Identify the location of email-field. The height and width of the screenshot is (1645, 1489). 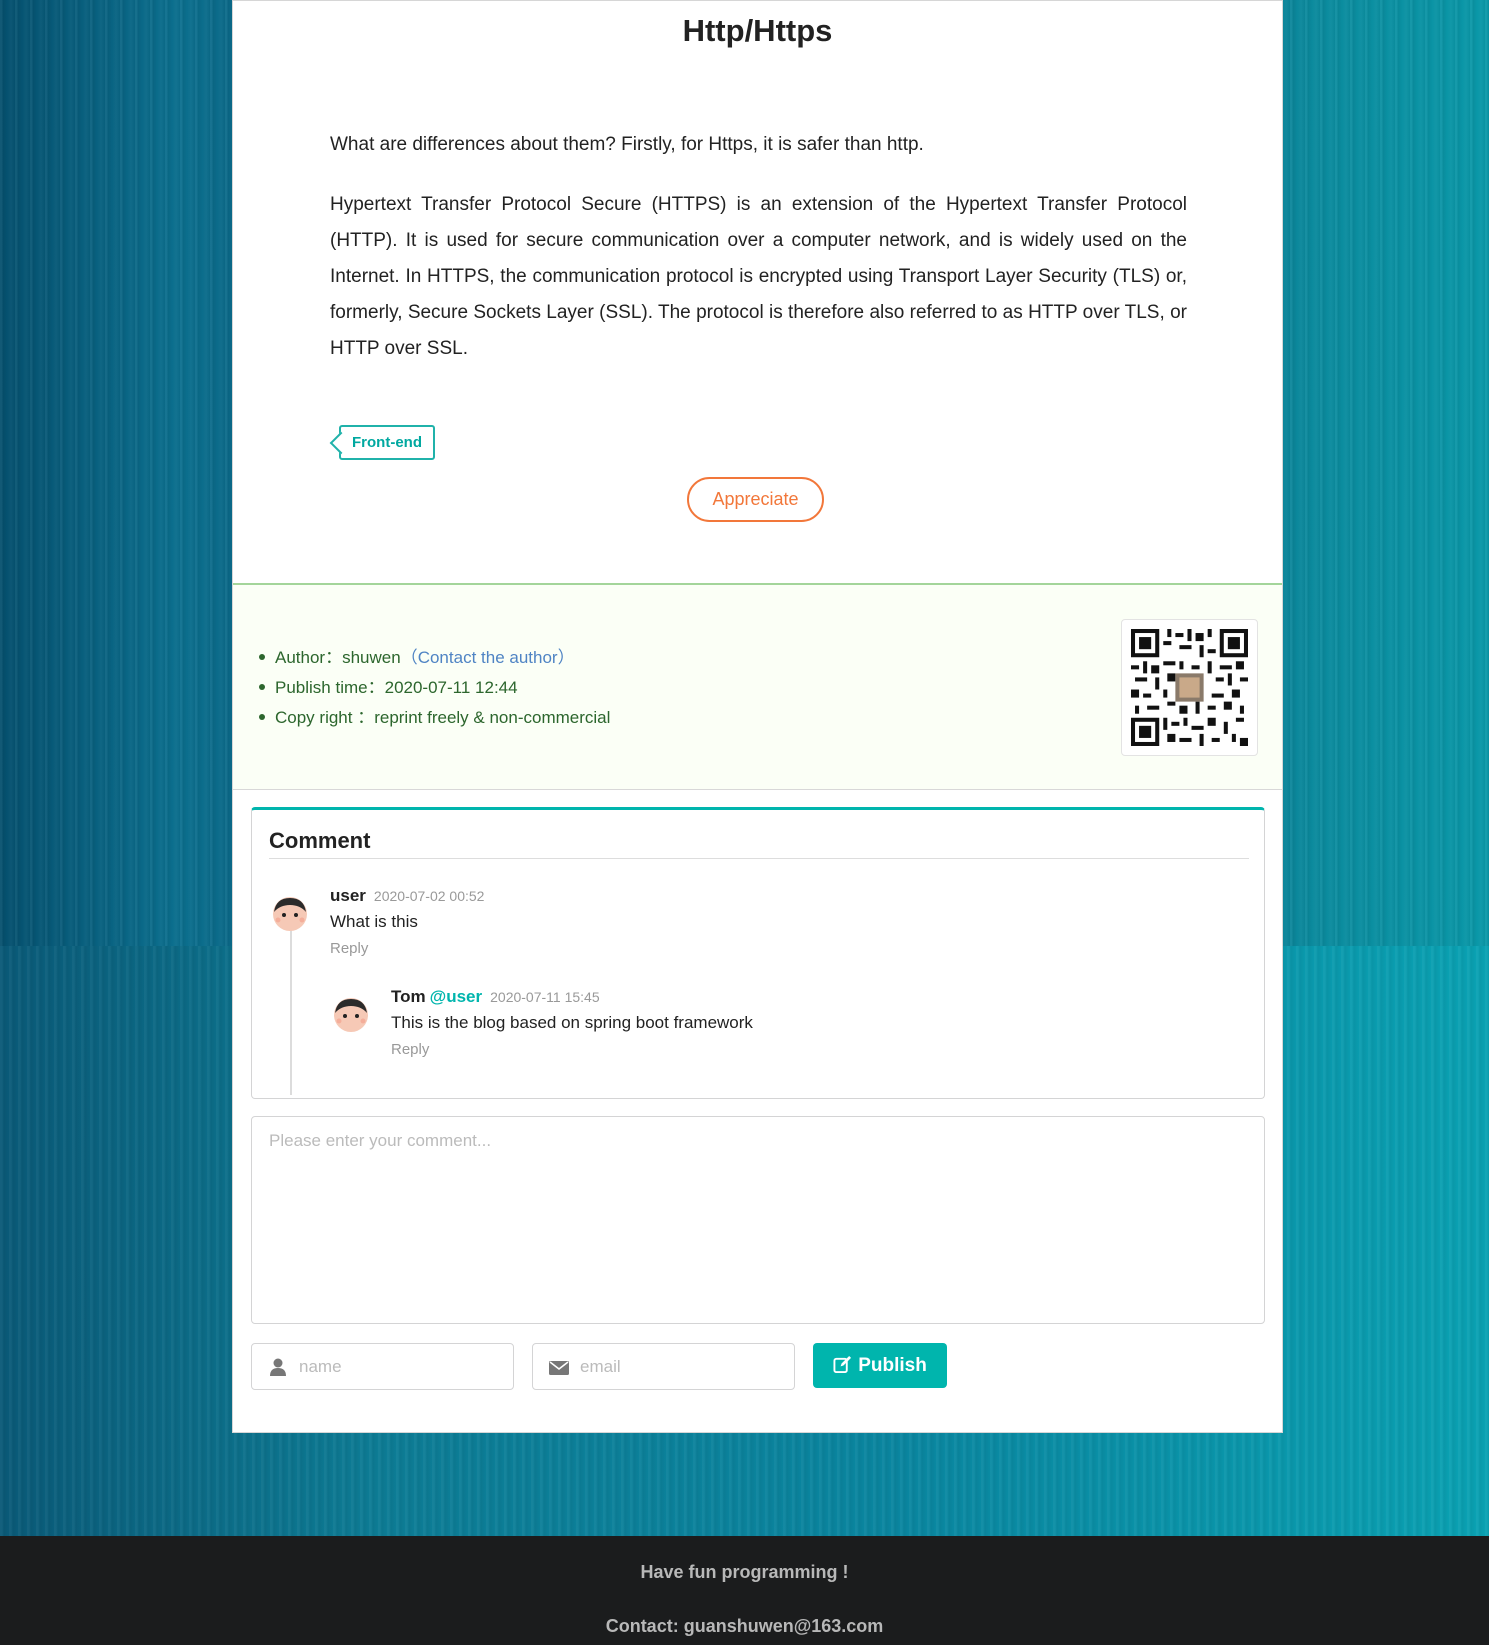
(663, 1366).